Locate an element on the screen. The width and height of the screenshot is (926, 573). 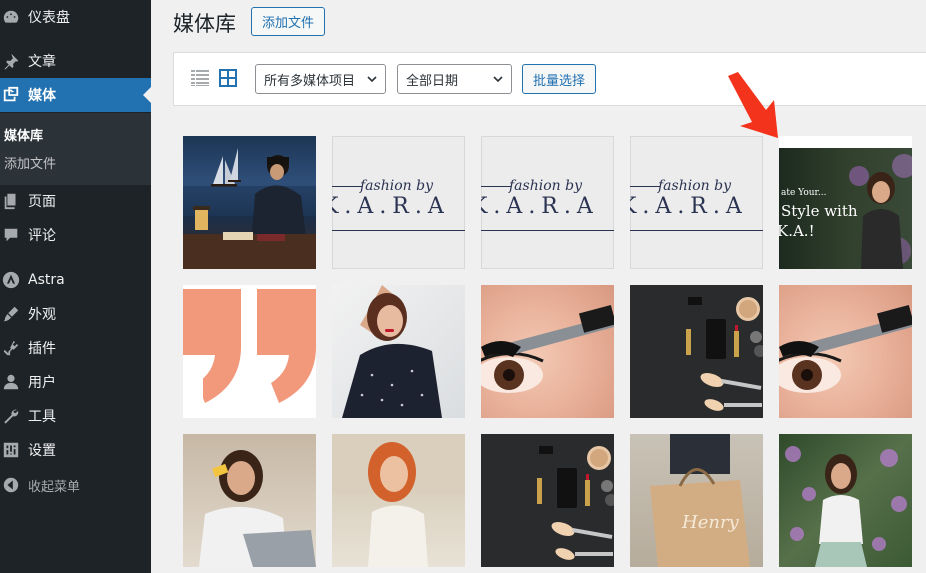
menu-label: 外观 is located at coordinates (42, 315).